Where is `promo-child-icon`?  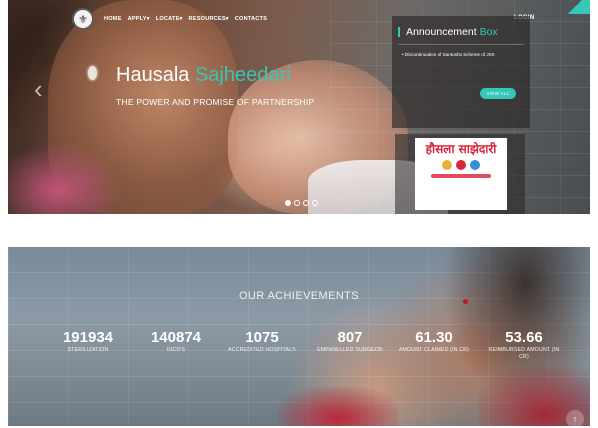 promo-child-icon is located at coordinates (475, 165).